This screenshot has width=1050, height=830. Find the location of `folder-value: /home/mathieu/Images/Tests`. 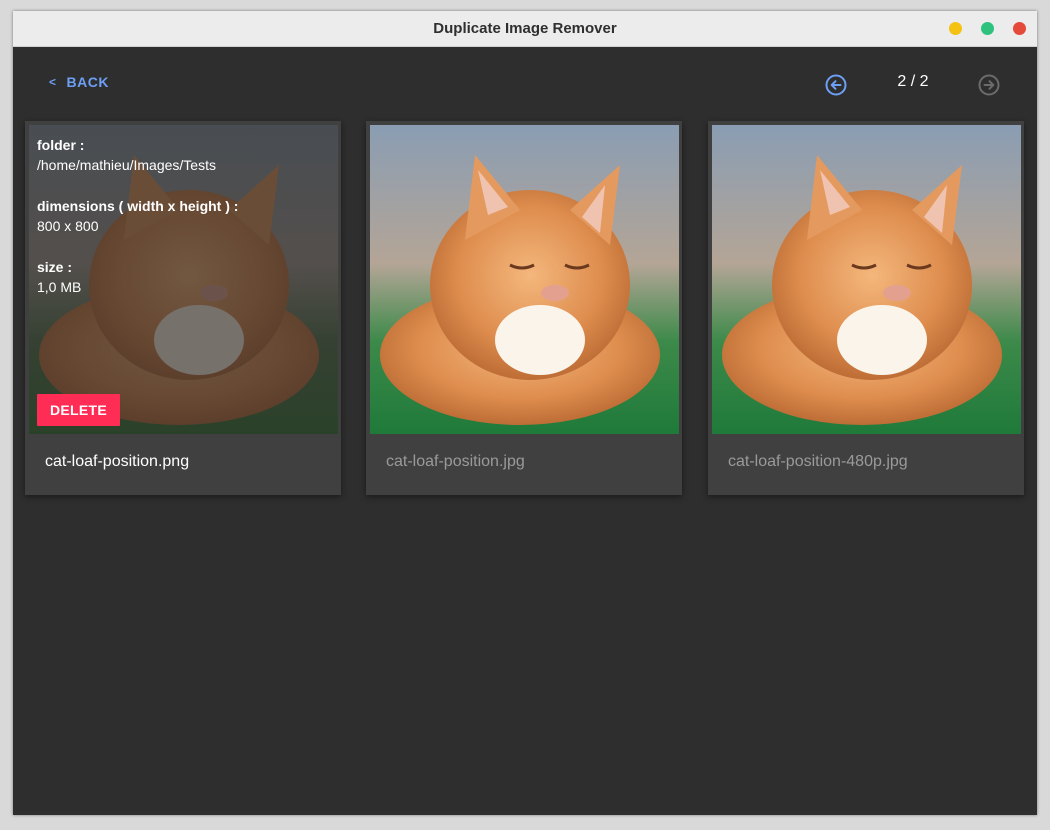

folder-value: /home/mathieu/Images/Tests is located at coordinates (126, 165).